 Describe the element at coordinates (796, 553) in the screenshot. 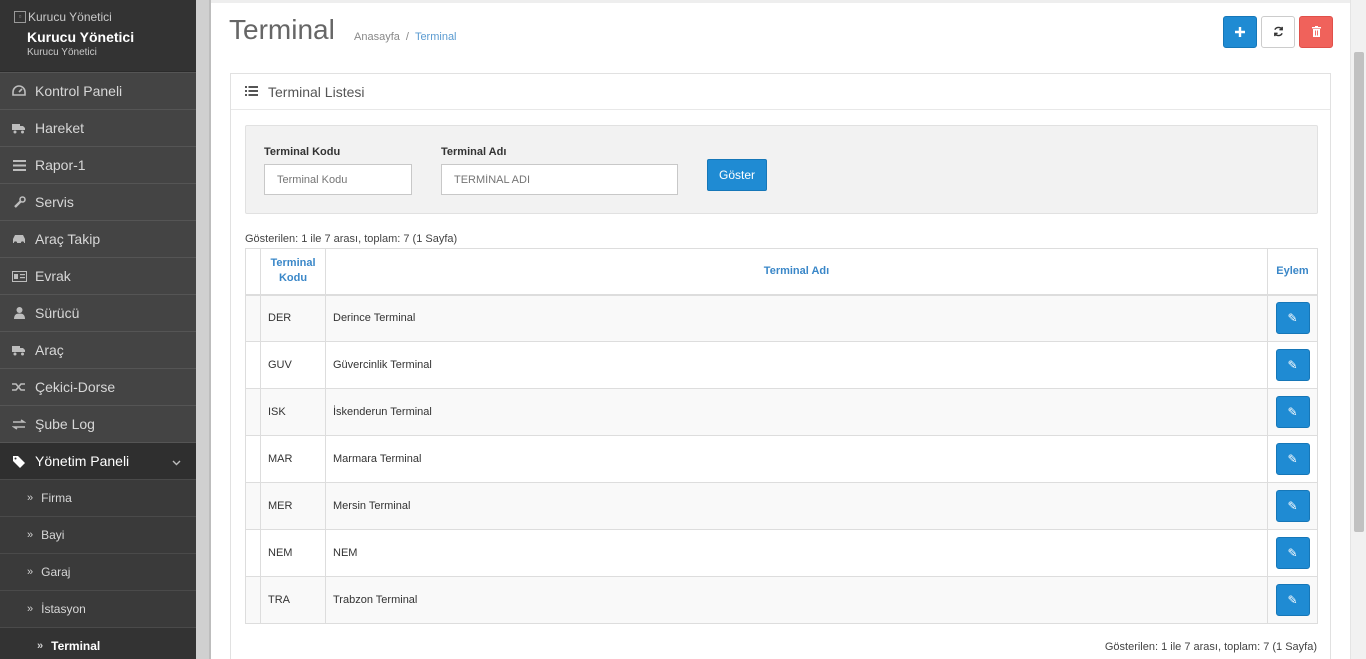

I see `row-name: NEM` at that location.